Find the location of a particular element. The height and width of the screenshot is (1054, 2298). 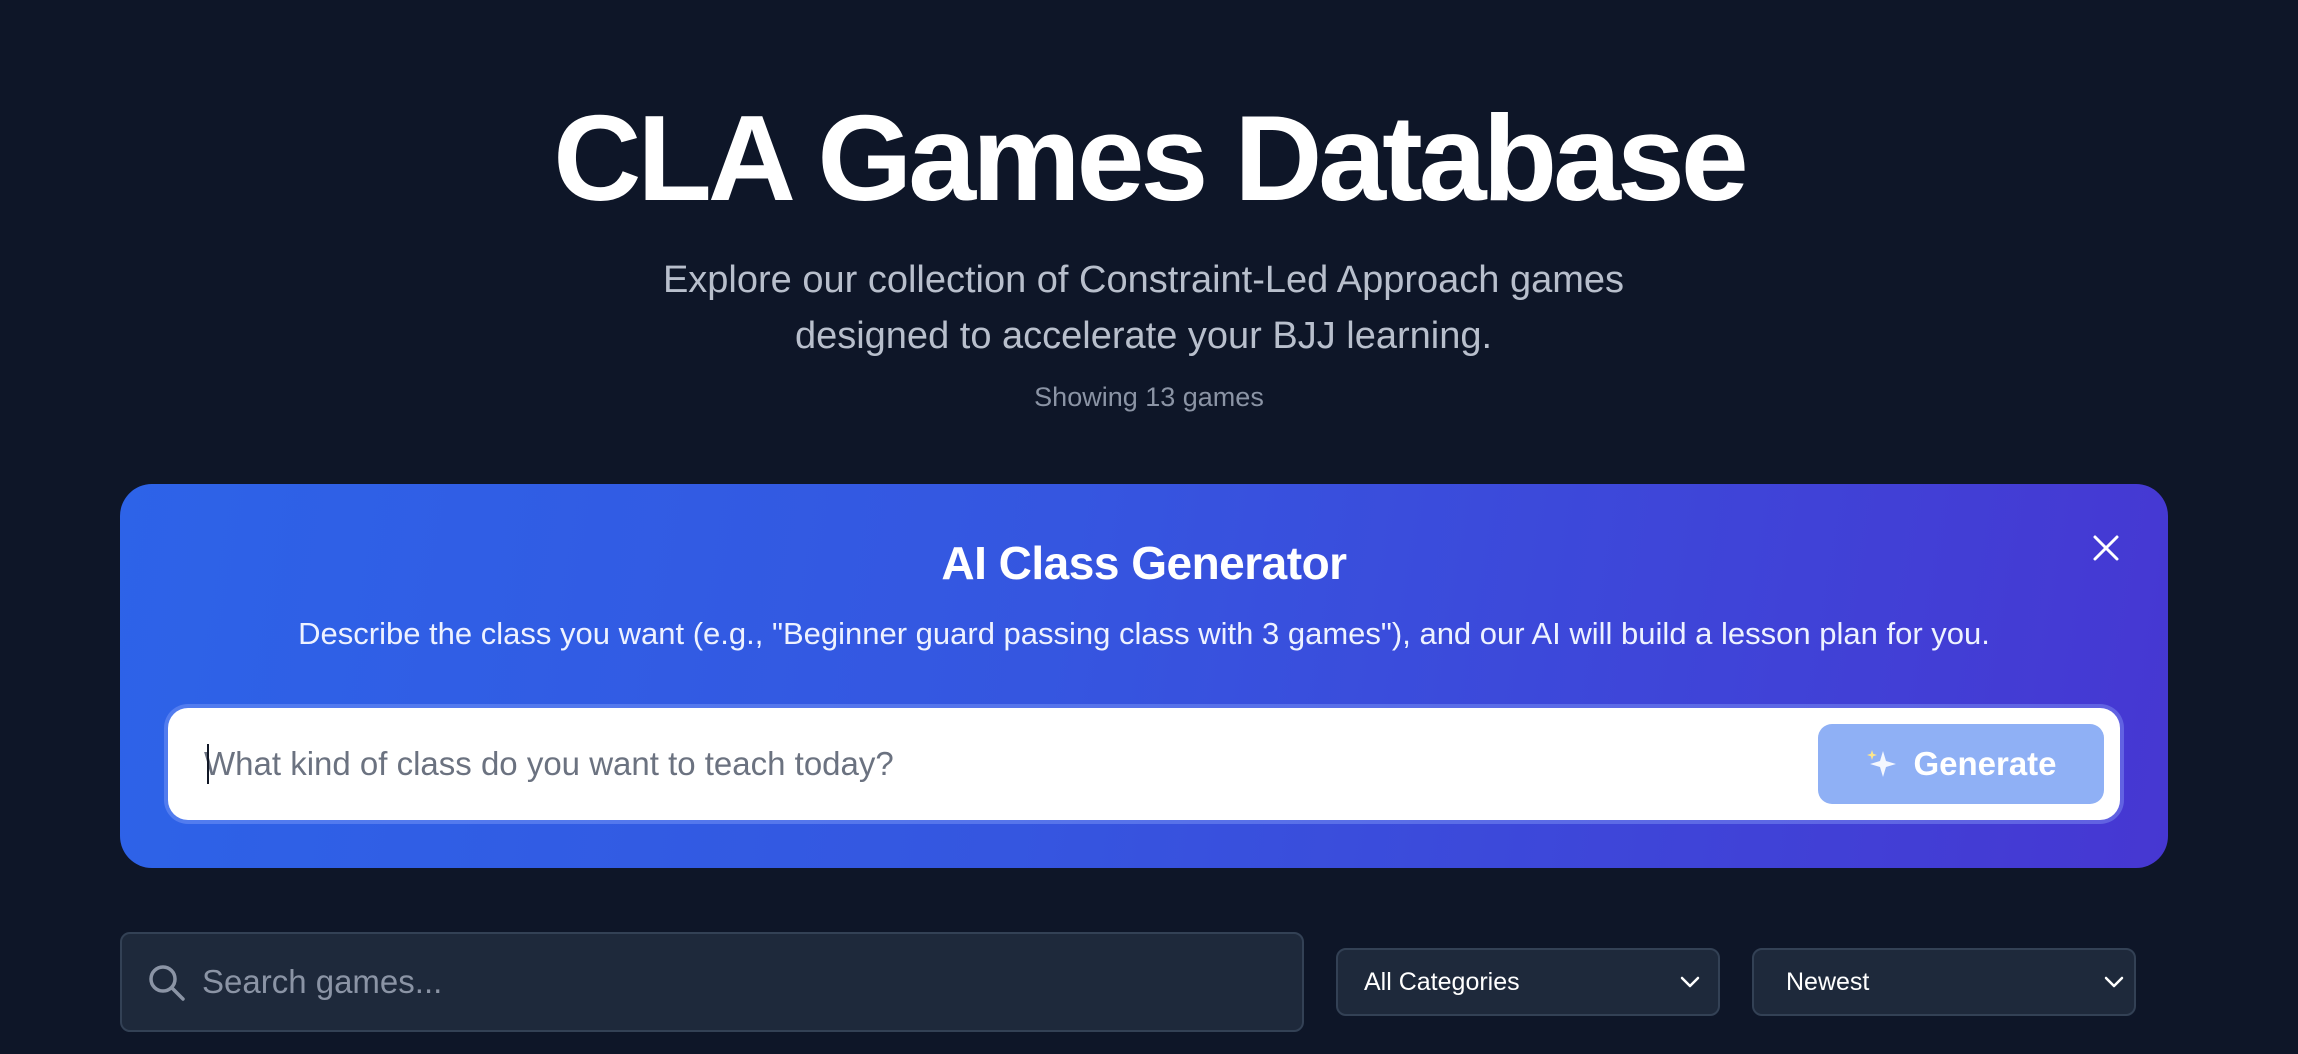

text-caret is located at coordinates (208, 764).